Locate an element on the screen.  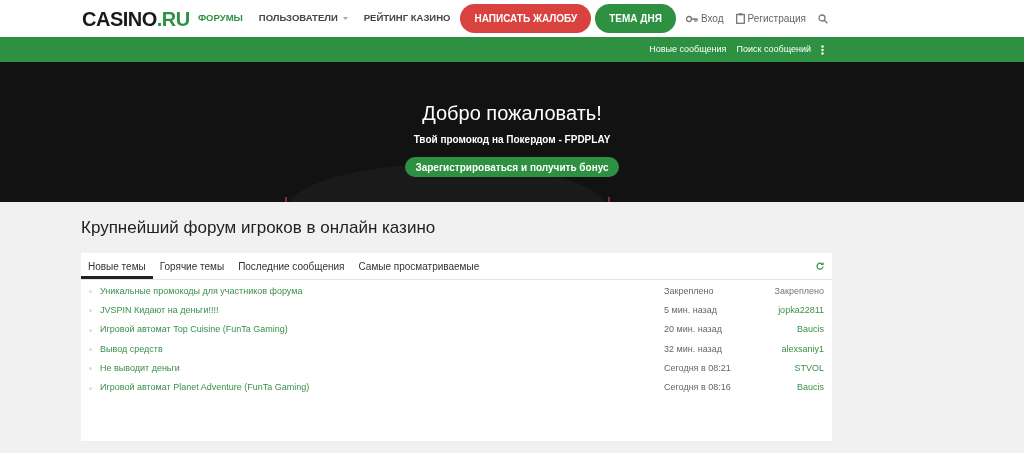
author-link: jopka22811 is located at coordinates (794, 311).